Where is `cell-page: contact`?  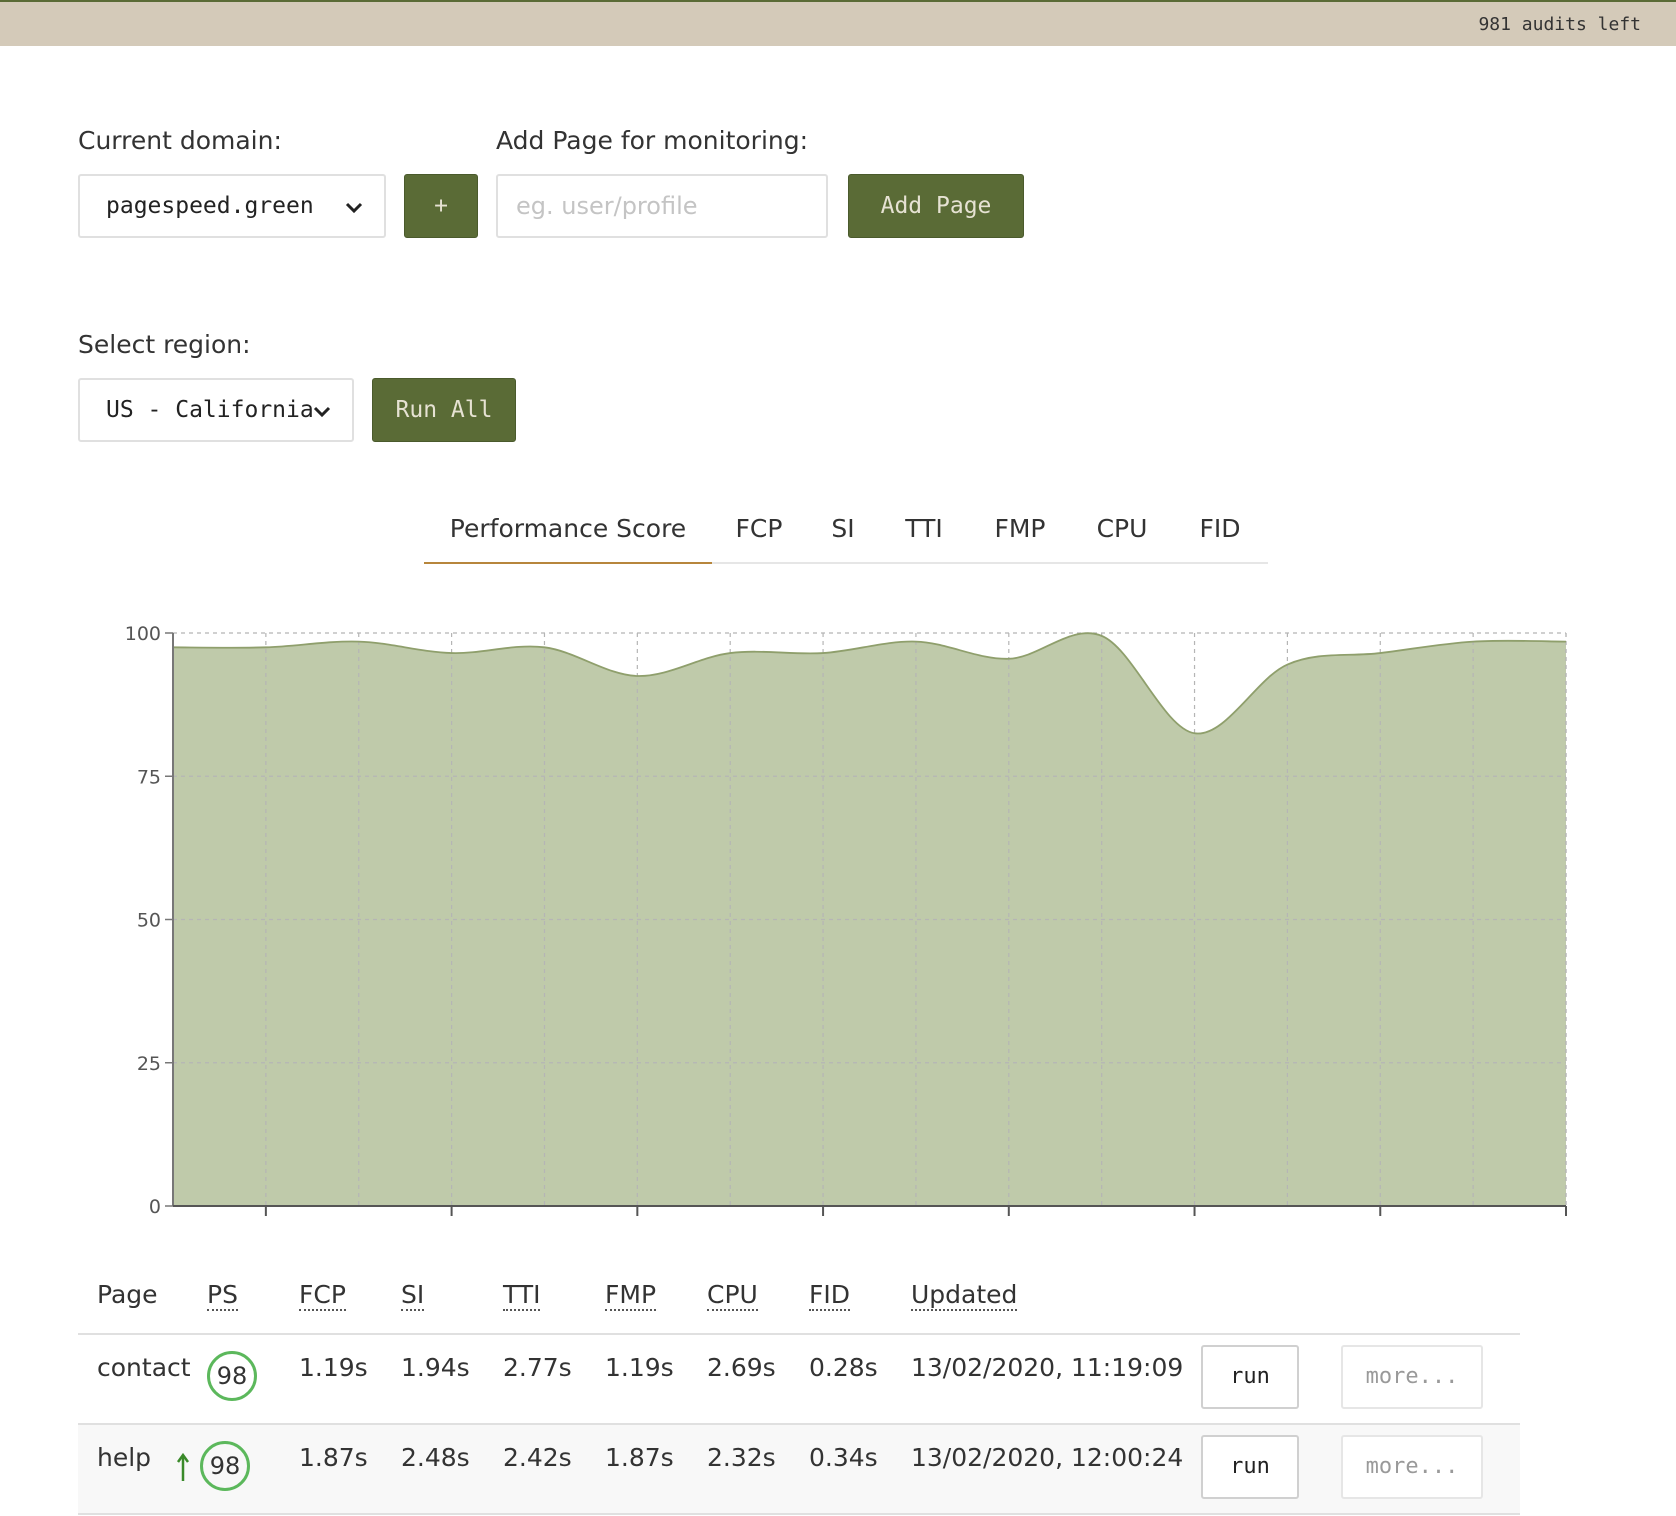
cell-page: contact is located at coordinates (142, 1379).